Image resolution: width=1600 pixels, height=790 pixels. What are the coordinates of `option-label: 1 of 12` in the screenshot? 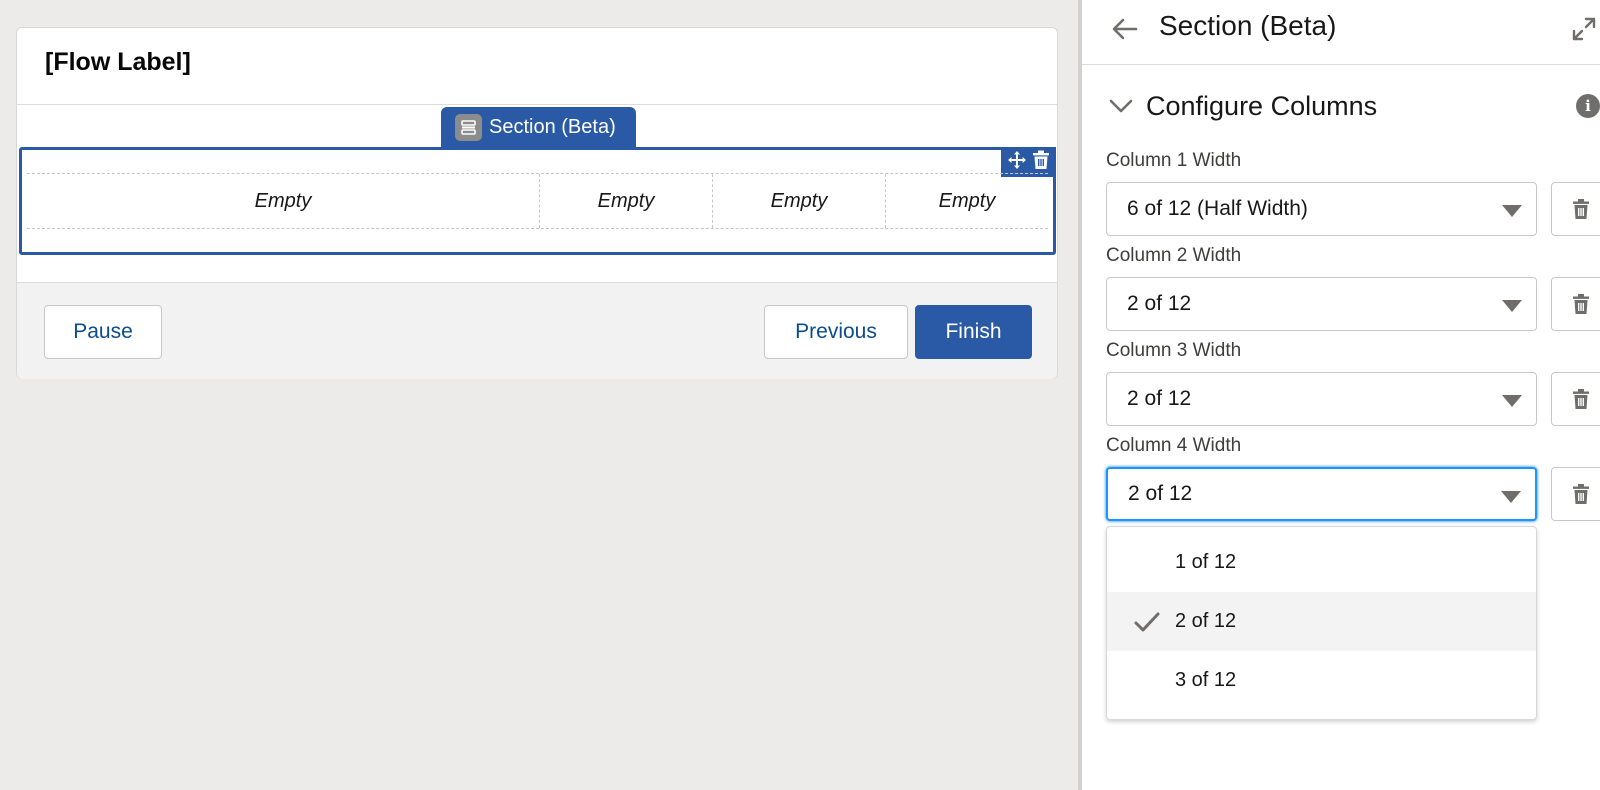 It's located at (1206, 562).